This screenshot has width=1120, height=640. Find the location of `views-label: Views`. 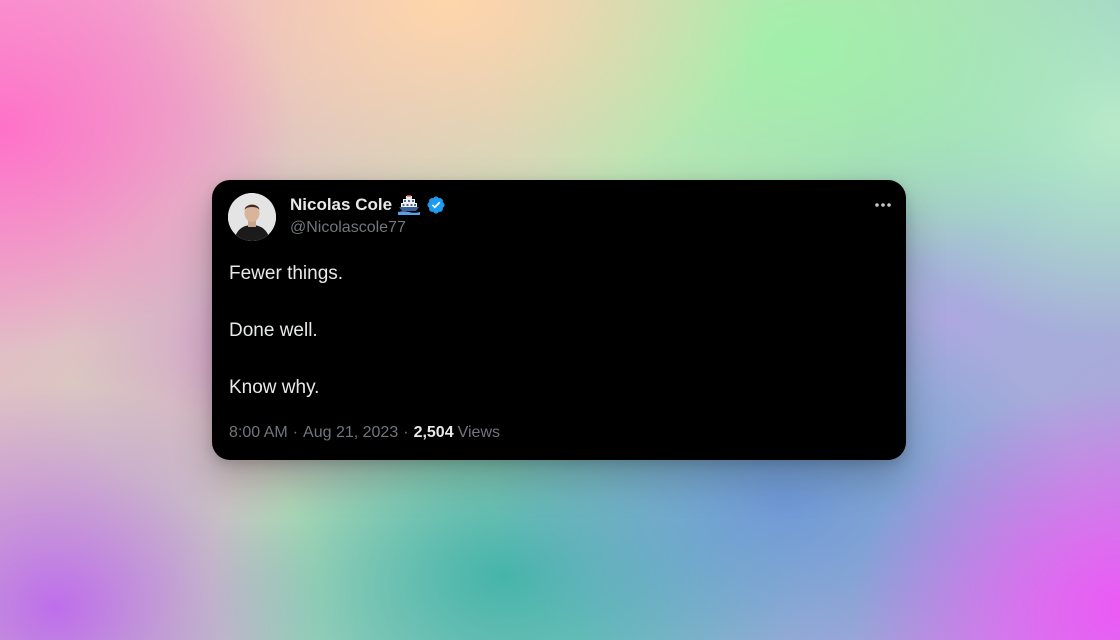

views-label: Views is located at coordinates (478, 432).